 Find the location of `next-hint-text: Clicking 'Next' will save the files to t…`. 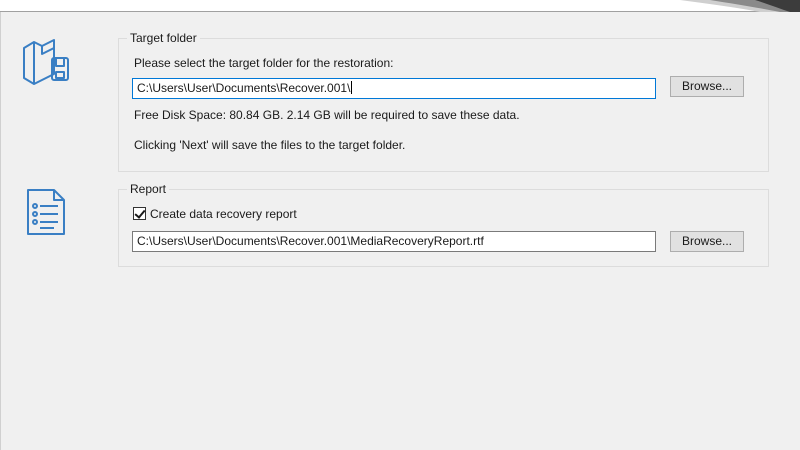

next-hint-text: Clicking 'Next' will save the files to t… is located at coordinates (270, 145).